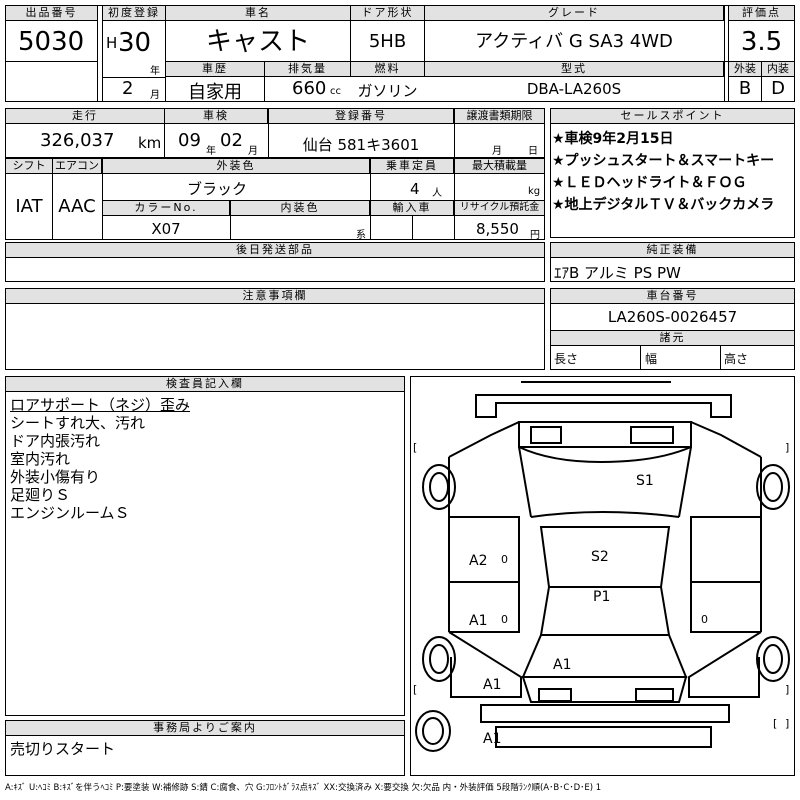  Describe the element at coordinates (602, 597) in the screenshot. I see `damage-mark-center-p1: P1` at that location.